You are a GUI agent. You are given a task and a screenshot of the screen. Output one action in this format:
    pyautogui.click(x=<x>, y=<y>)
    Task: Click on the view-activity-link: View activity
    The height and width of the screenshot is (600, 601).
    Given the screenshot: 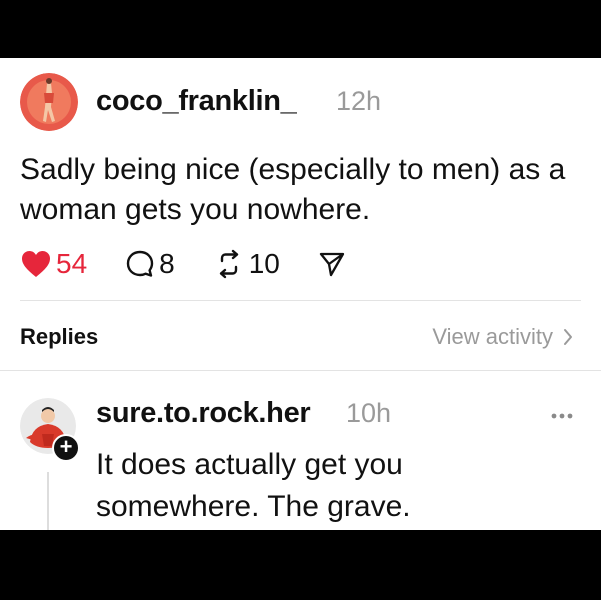 What is the action you would take?
    pyautogui.click(x=502, y=337)
    